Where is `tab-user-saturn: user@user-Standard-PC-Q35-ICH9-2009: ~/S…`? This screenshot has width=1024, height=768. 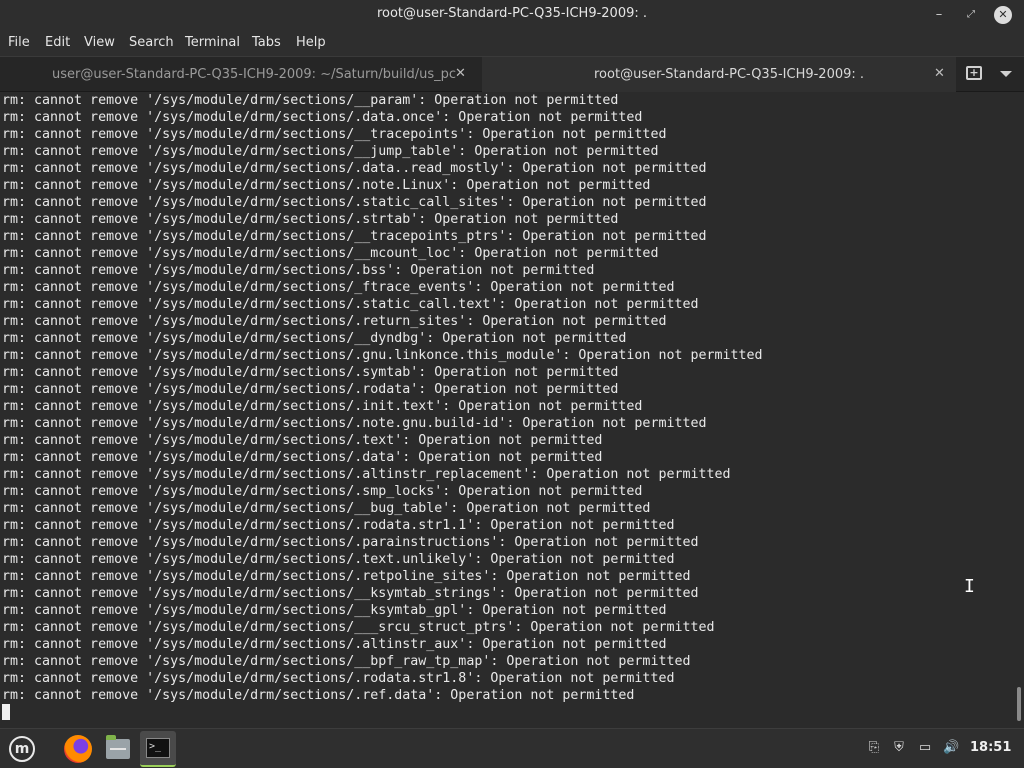 tab-user-saturn: user@user-Standard-PC-Q35-ICH9-2009: ~/S… is located at coordinates (241, 75).